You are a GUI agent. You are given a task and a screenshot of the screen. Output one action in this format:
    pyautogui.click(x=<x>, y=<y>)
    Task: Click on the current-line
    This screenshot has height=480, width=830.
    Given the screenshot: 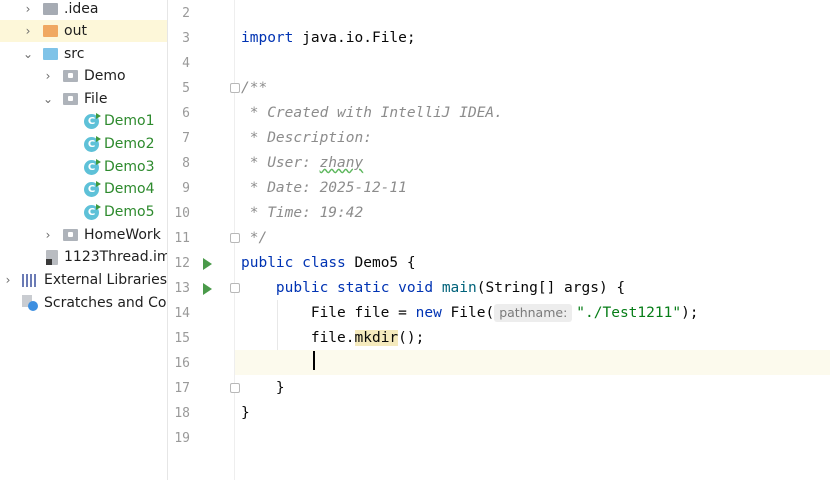 What is the action you would take?
    pyautogui.click(x=532, y=362)
    